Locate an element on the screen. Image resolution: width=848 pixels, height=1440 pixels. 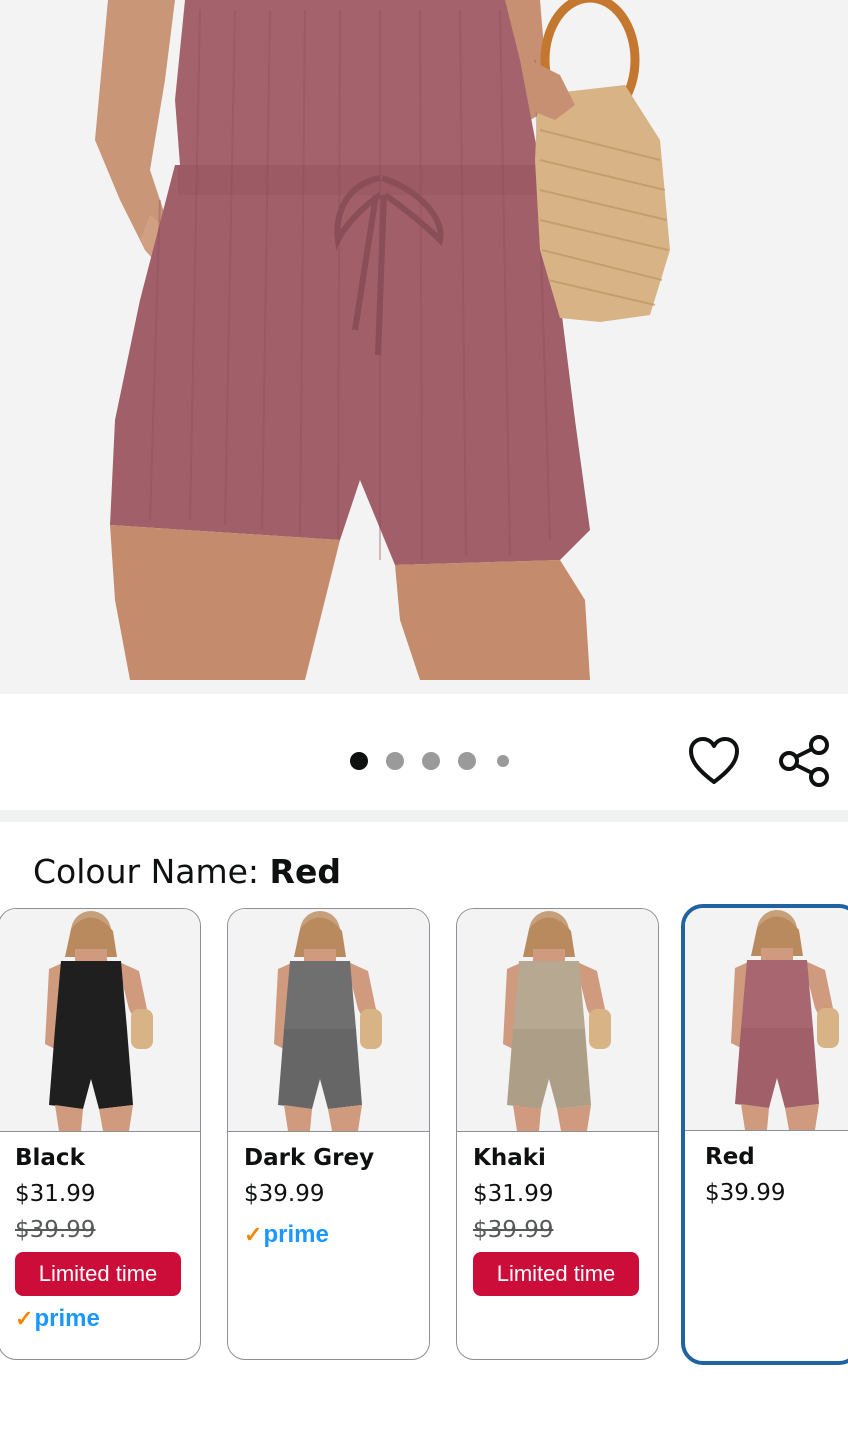
swatch-red: Red $39.99 is located at coordinates (764, 1134).